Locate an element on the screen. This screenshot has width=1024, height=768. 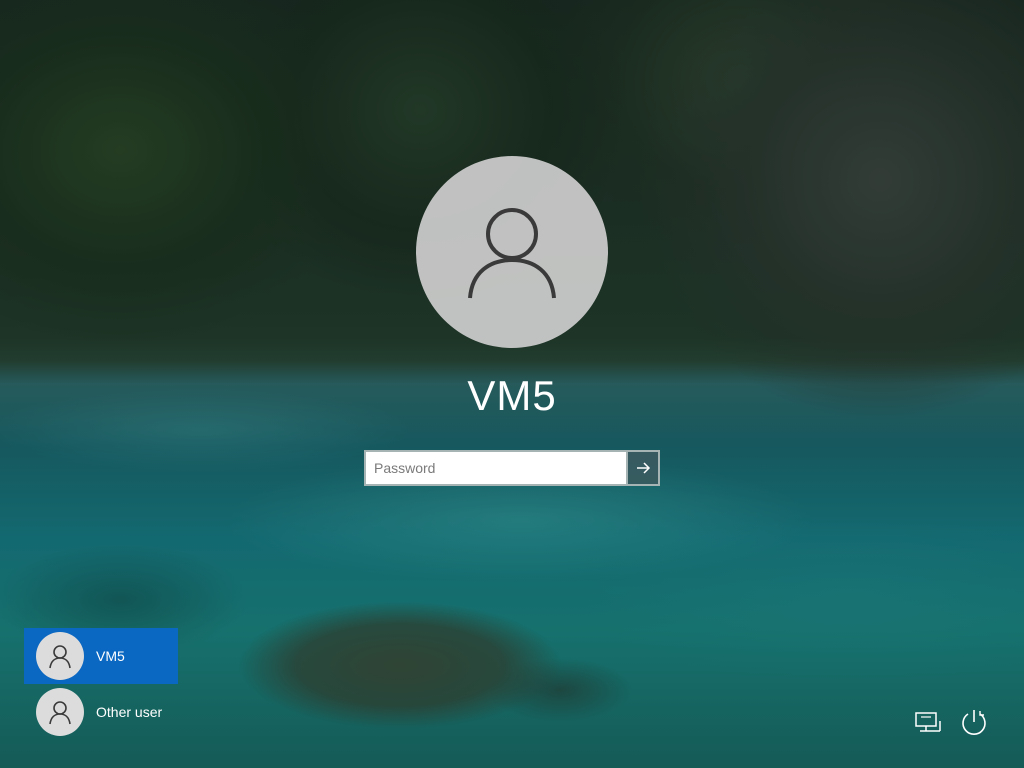
user-list: VM5 Other user is located at coordinates (101, 684).